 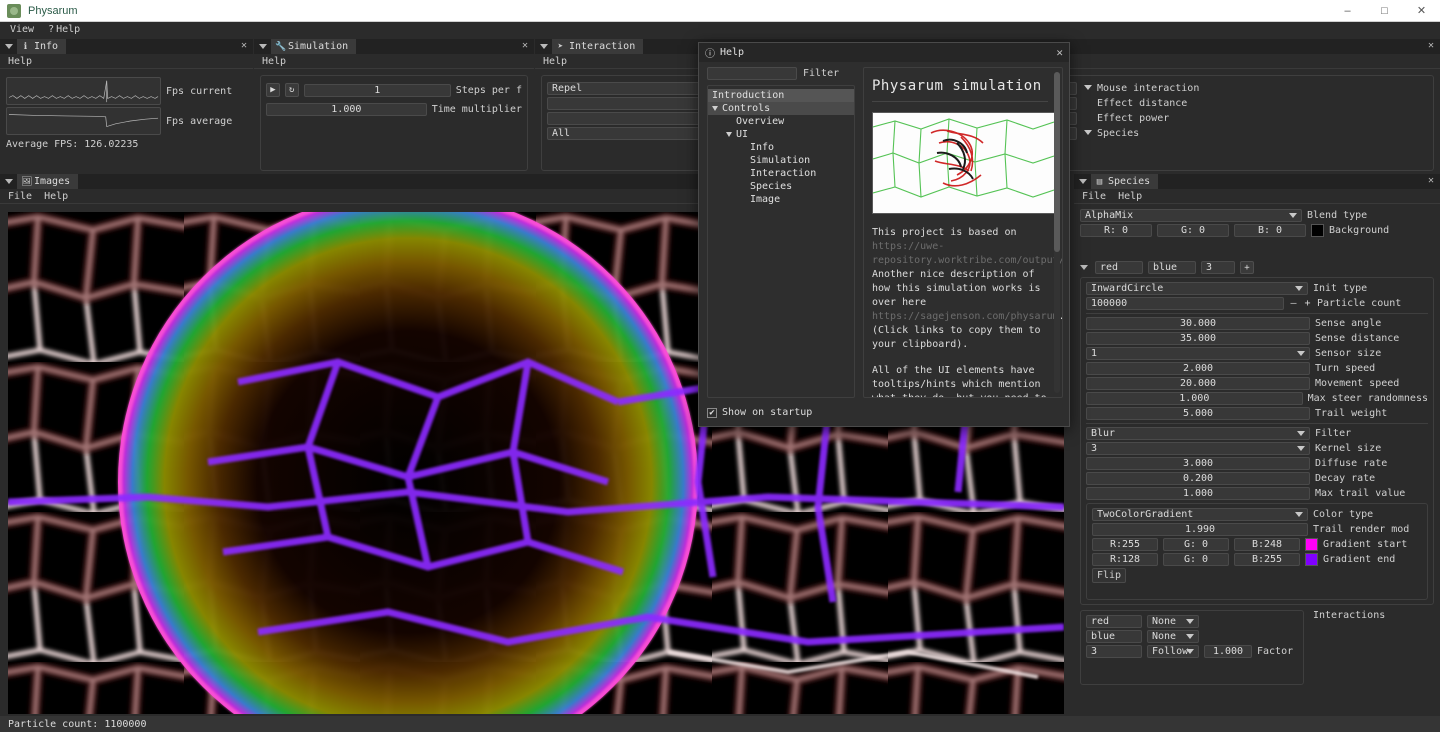 What do you see at coordinates (1114, 621) in the screenshot?
I see `interaction-species-red: red` at bounding box center [1114, 621].